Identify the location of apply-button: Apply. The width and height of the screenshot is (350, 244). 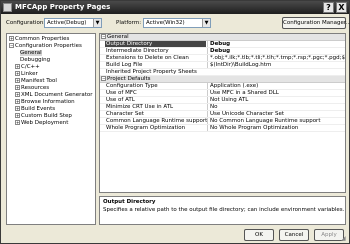
(329, 235).